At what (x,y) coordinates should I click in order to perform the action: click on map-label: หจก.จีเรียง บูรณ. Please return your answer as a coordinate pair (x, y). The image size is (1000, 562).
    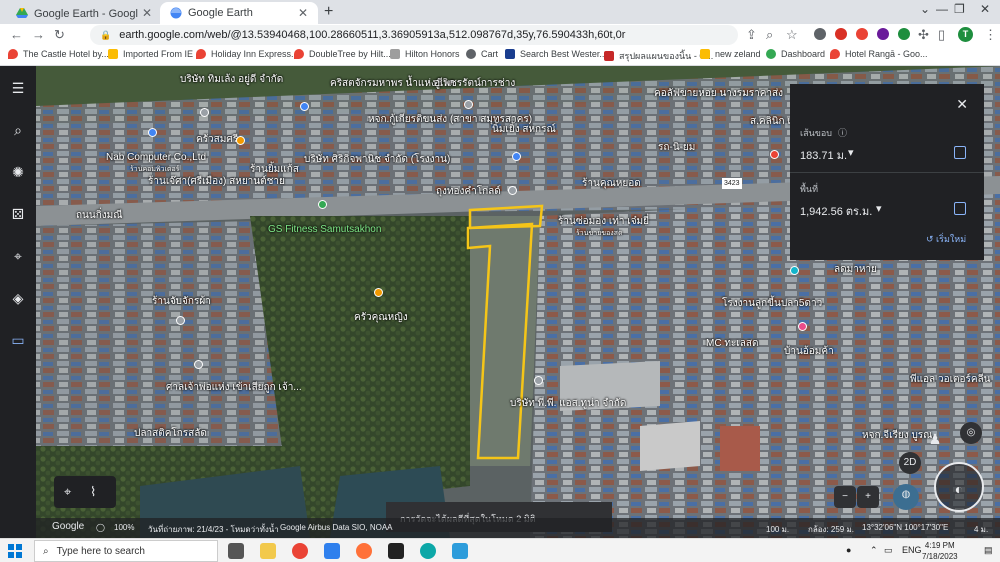
    Looking at the image, I should click on (897, 435).